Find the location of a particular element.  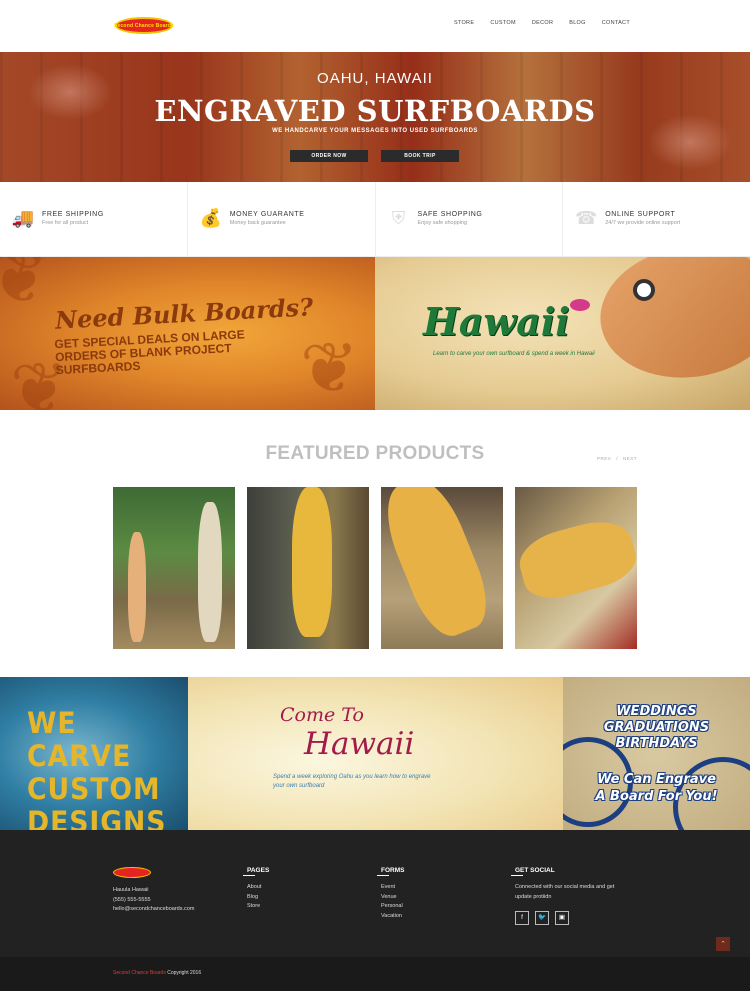

footer-link-personal: Personal is located at coordinates (392, 907).